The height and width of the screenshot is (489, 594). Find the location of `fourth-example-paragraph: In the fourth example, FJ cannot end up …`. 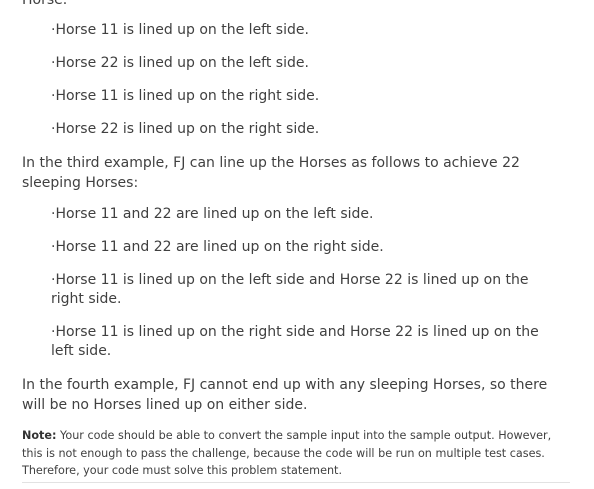

fourth-example-paragraph: In the fourth example, FJ cannot end up … is located at coordinates (285, 395).